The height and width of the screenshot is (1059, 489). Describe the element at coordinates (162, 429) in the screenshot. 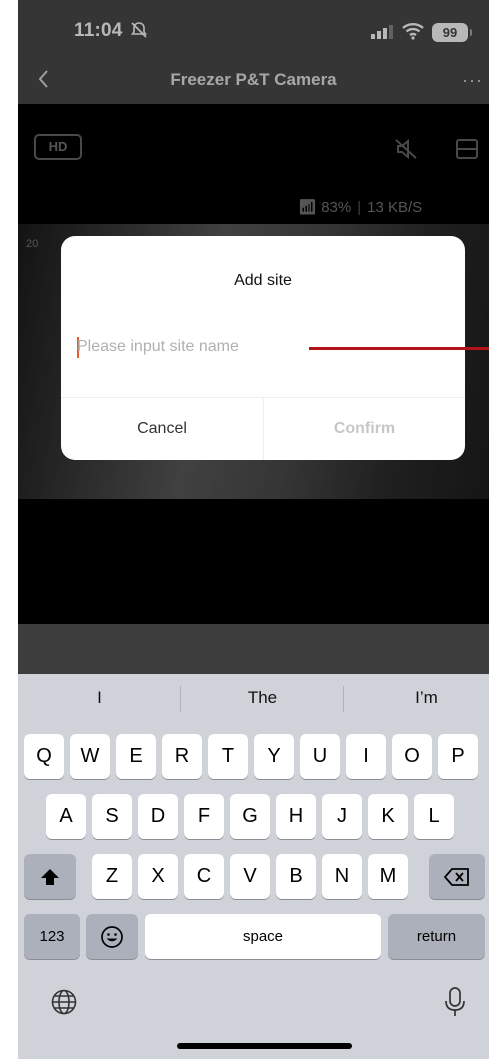

I see `cancel-button: Cancel` at that location.